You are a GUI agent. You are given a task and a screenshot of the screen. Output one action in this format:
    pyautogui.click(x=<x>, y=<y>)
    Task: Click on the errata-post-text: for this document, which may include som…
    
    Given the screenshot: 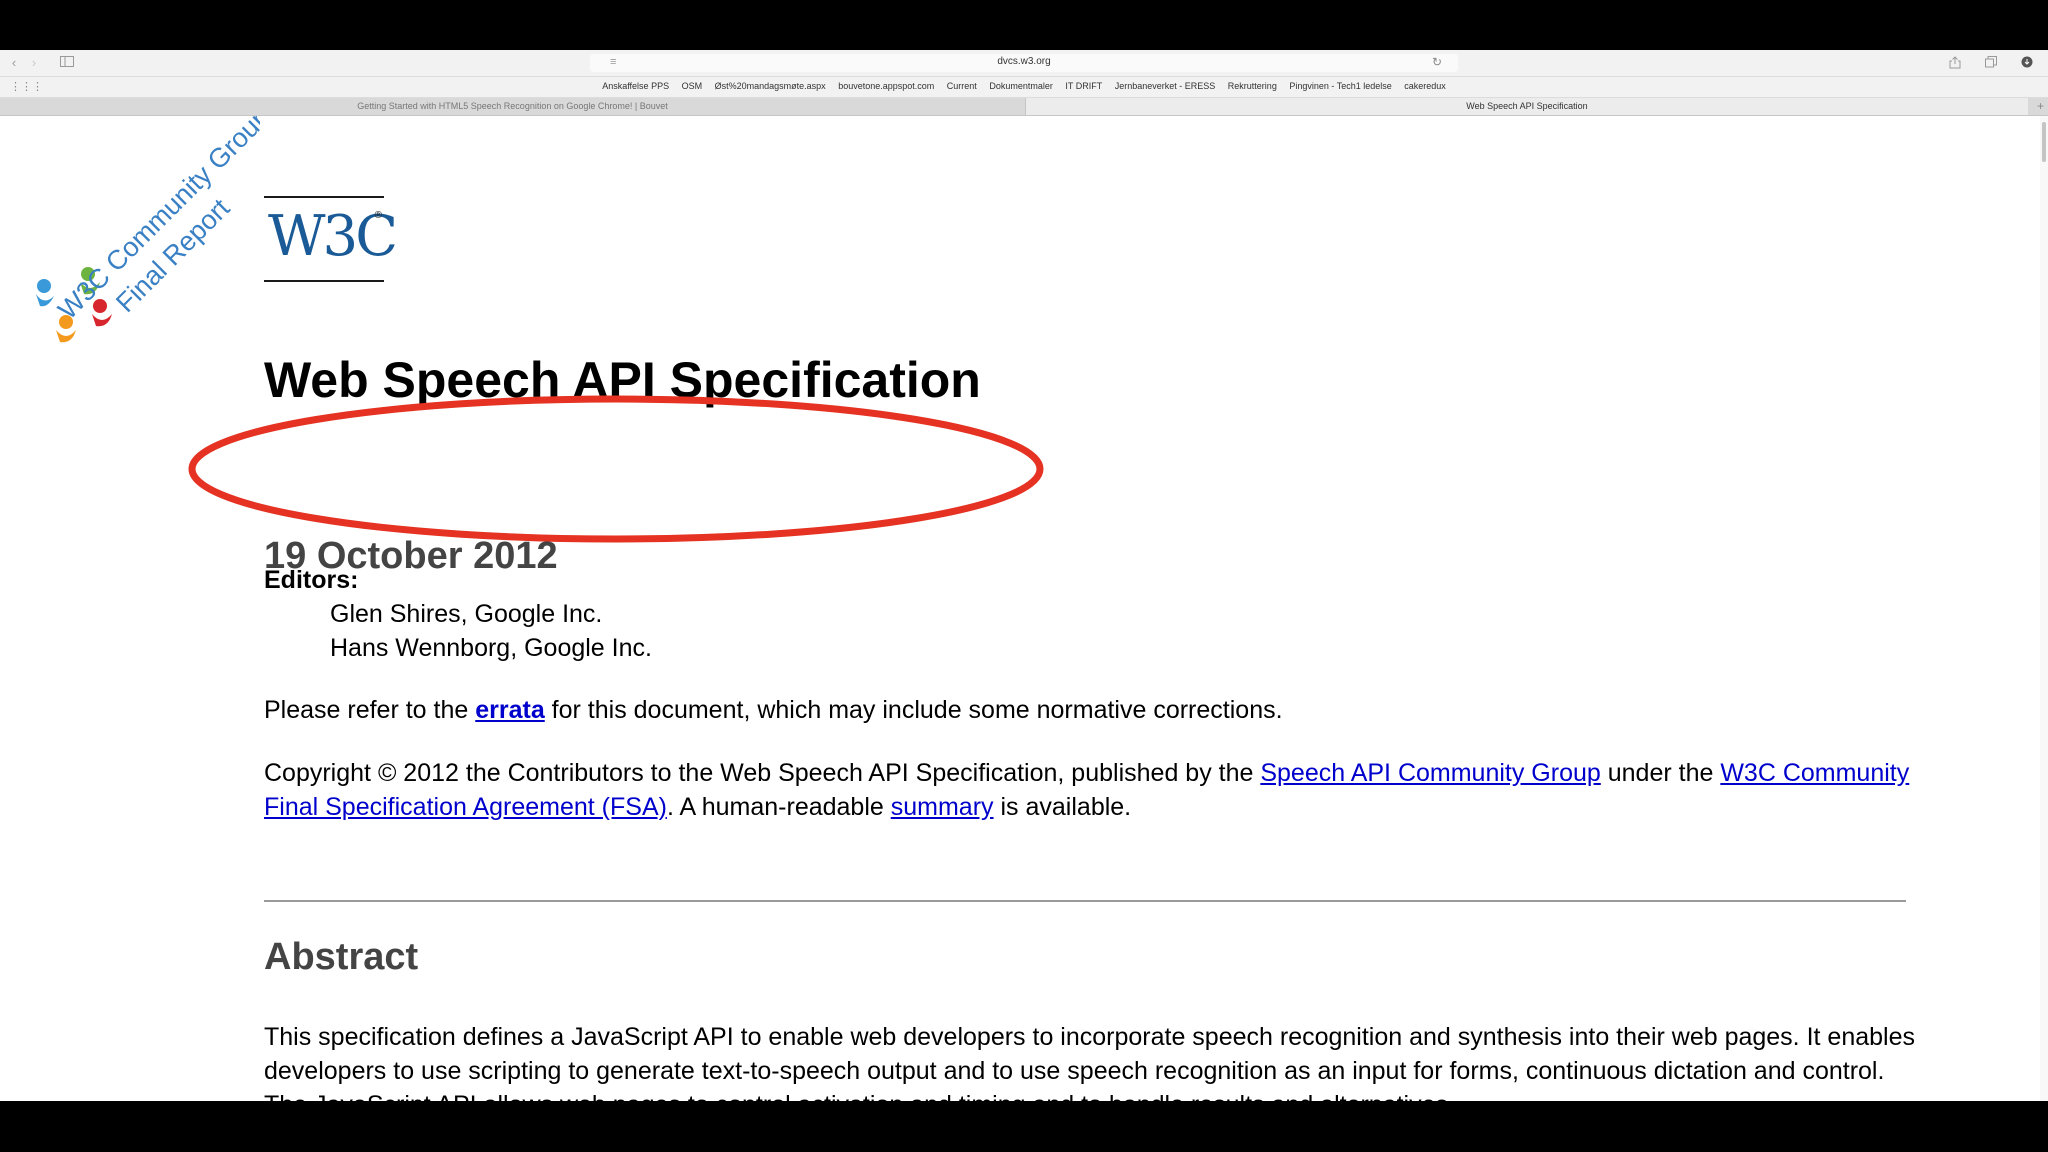 What is the action you would take?
    pyautogui.click(x=913, y=710)
    